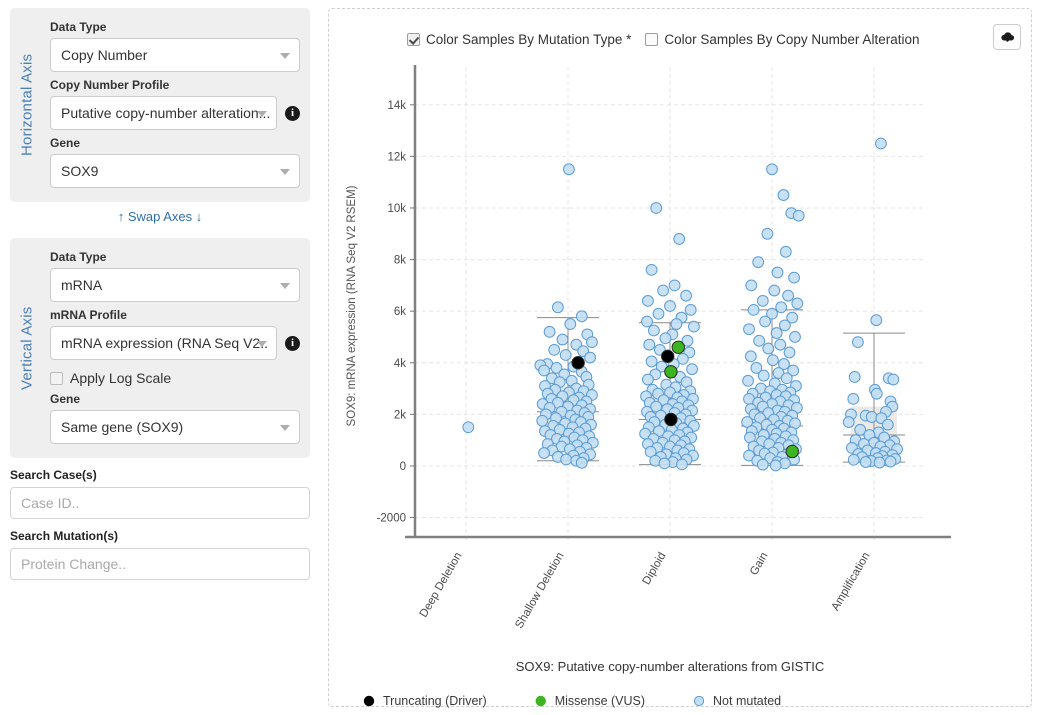 This screenshot has height=715, width=1040. What do you see at coordinates (56, 378) in the screenshot?
I see `apply-log-scale-checkbox` at bounding box center [56, 378].